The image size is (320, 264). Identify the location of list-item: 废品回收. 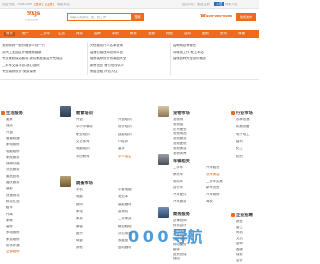
(13, 176).